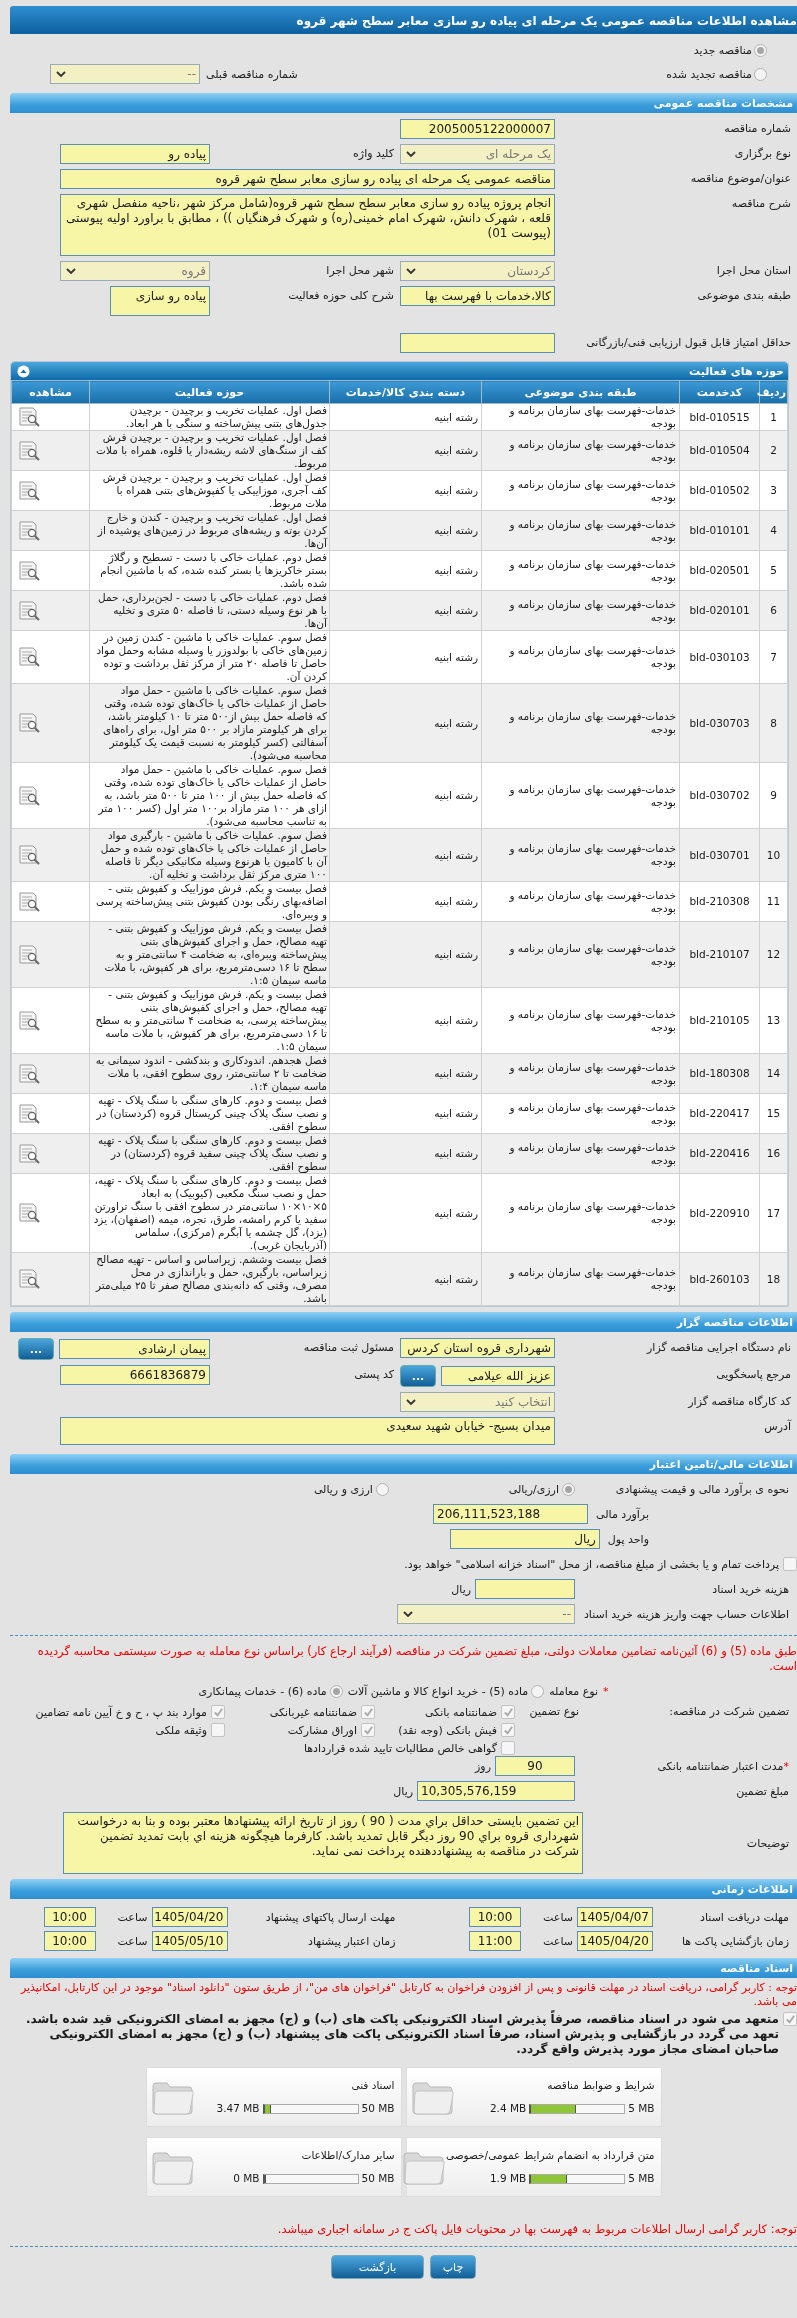 The width and height of the screenshot is (797, 2318). Describe the element at coordinates (307, 225) in the screenshot. I see `text-area: انجام پروژه پیاده رو سازی معابر سطح سطح شهر قروه(شامل مرکز شهر ،ناحیه منفصل شهری قلعه ، شهرک دانش، شهرک امام خمینی(ره) و شهرک فرهنگیان )) ، مطابق با براورد اولیه پیوستی (پیوست 01)` at that location.